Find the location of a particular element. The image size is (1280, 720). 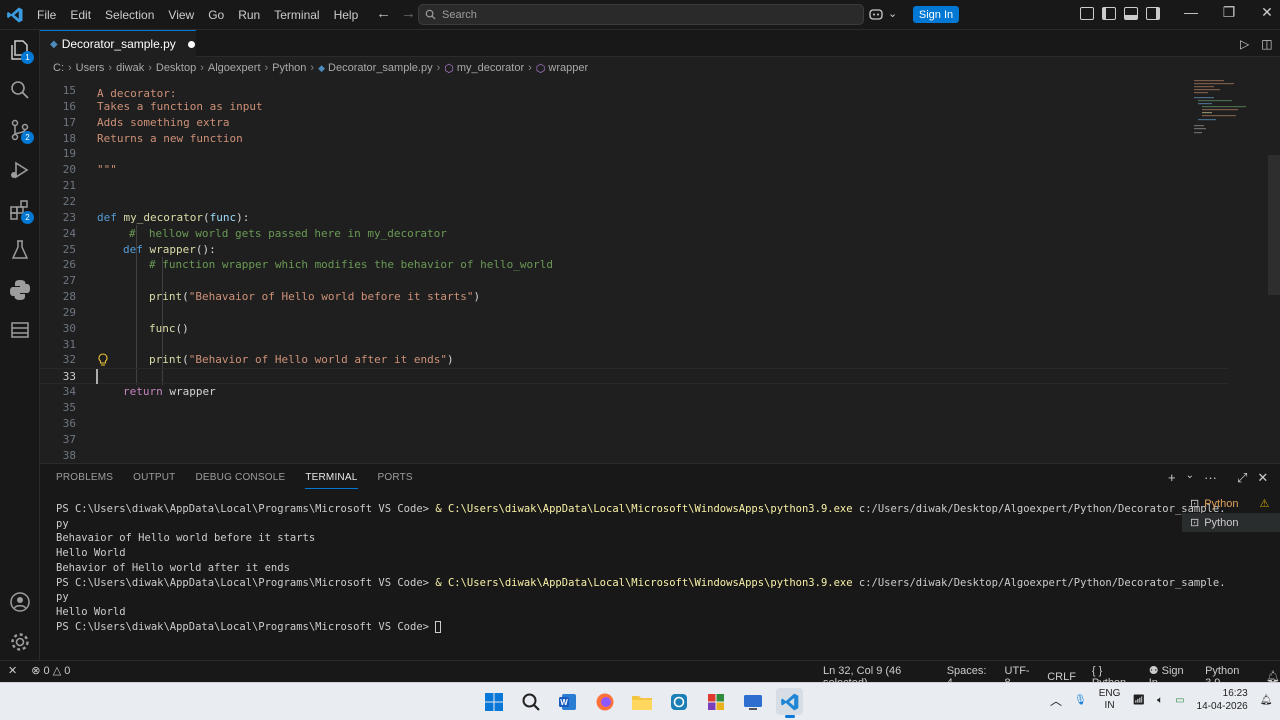

wifi-icon: 📶︎ is located at coordinates (1138, 700).